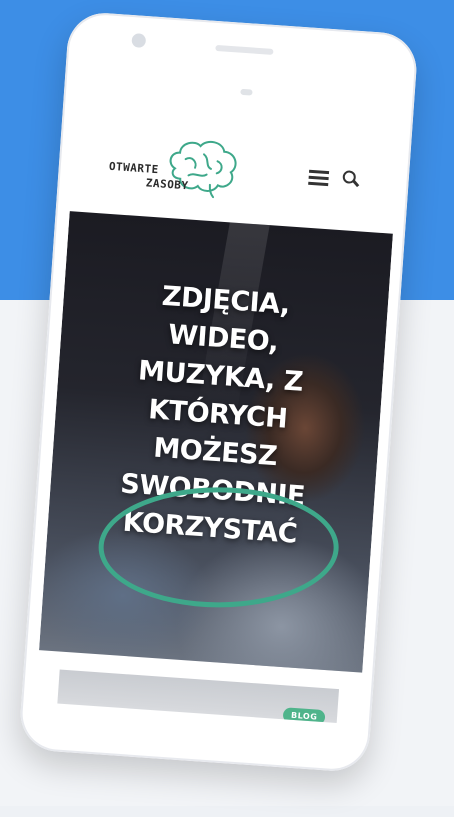  What do you see at coordinates (351, 179) in the screenshot?
I see `search-icon` at bounding box center [351, 179].